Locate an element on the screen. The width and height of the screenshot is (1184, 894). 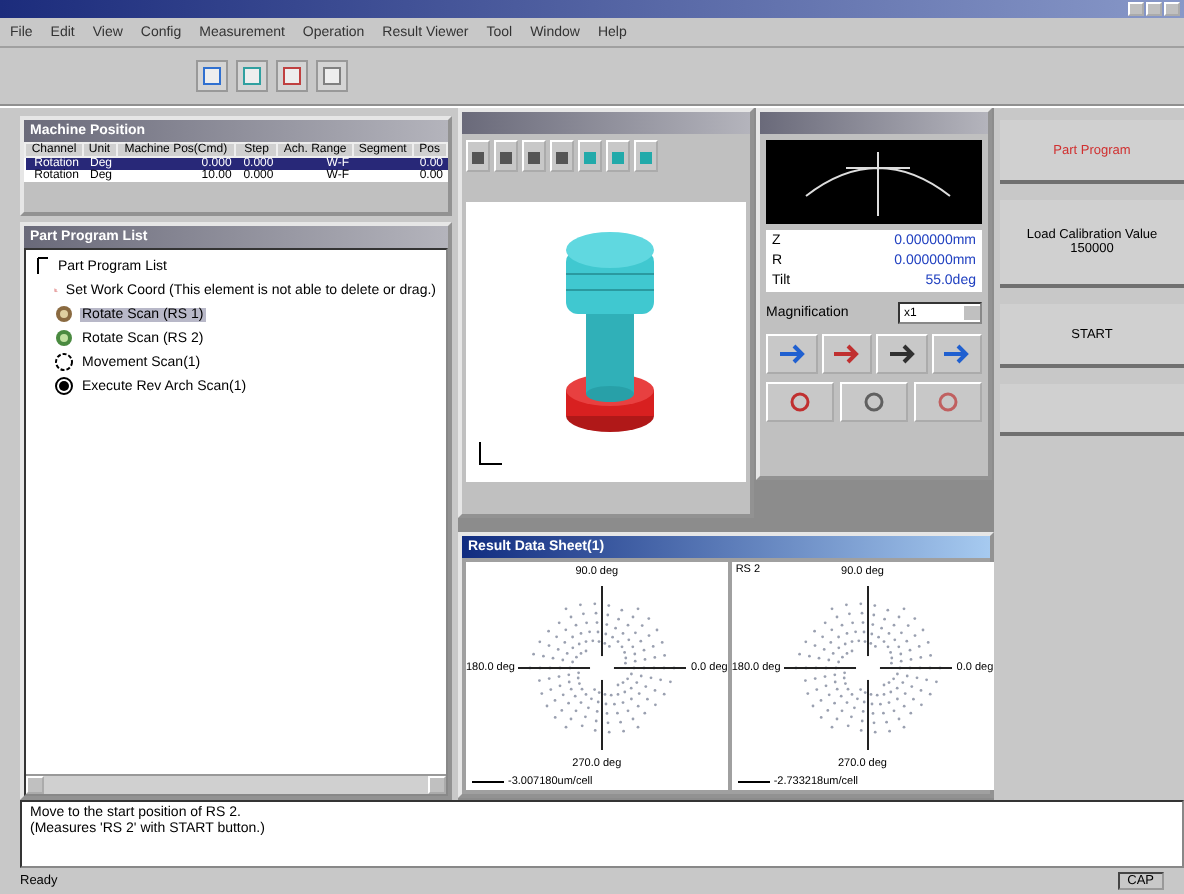
dashed-circle-icon is located at coordinates (64, 362).